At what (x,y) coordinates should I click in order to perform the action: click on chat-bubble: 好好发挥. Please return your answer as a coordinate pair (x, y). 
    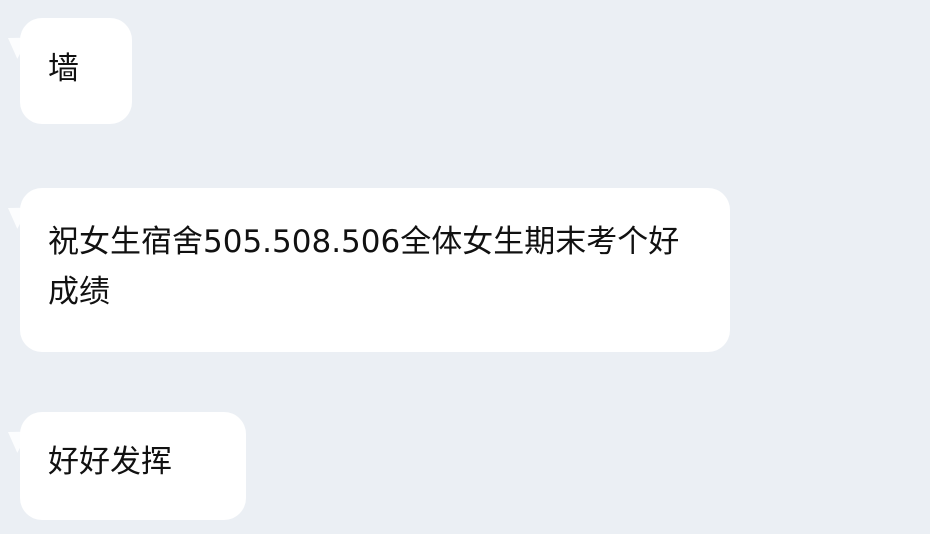
    Looking at the image, I should click on (133, 466).